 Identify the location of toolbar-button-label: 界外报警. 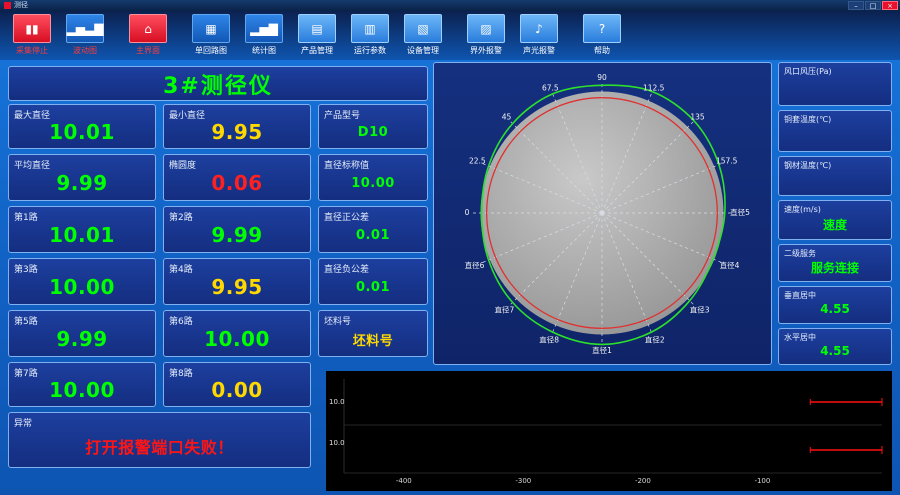
(486, 50).